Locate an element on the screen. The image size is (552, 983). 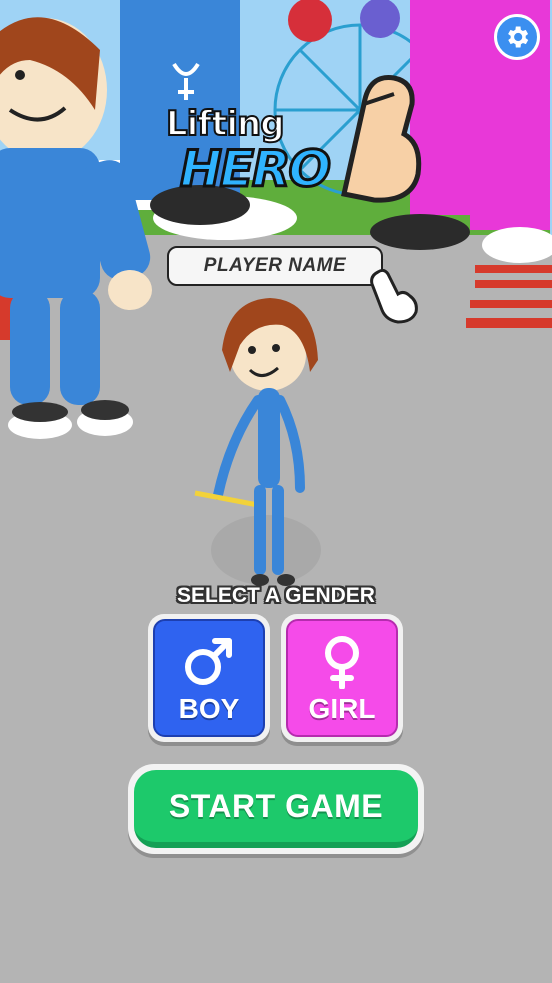
select-gender-label: SELECT A GENDER is located at coordinates (276, 595).